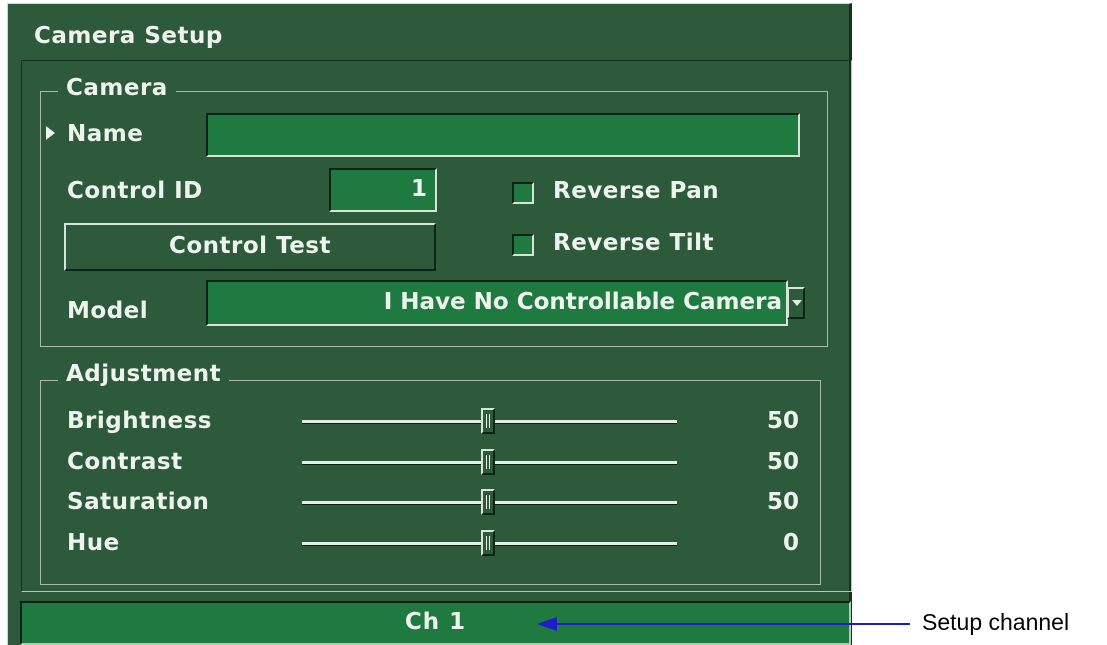 Image resolution: width=1107 pixels, height=645 pixels. Describe the element at coordinates (50, 133) in the screenshot. I see `current-row-pointer-icon` at that location.